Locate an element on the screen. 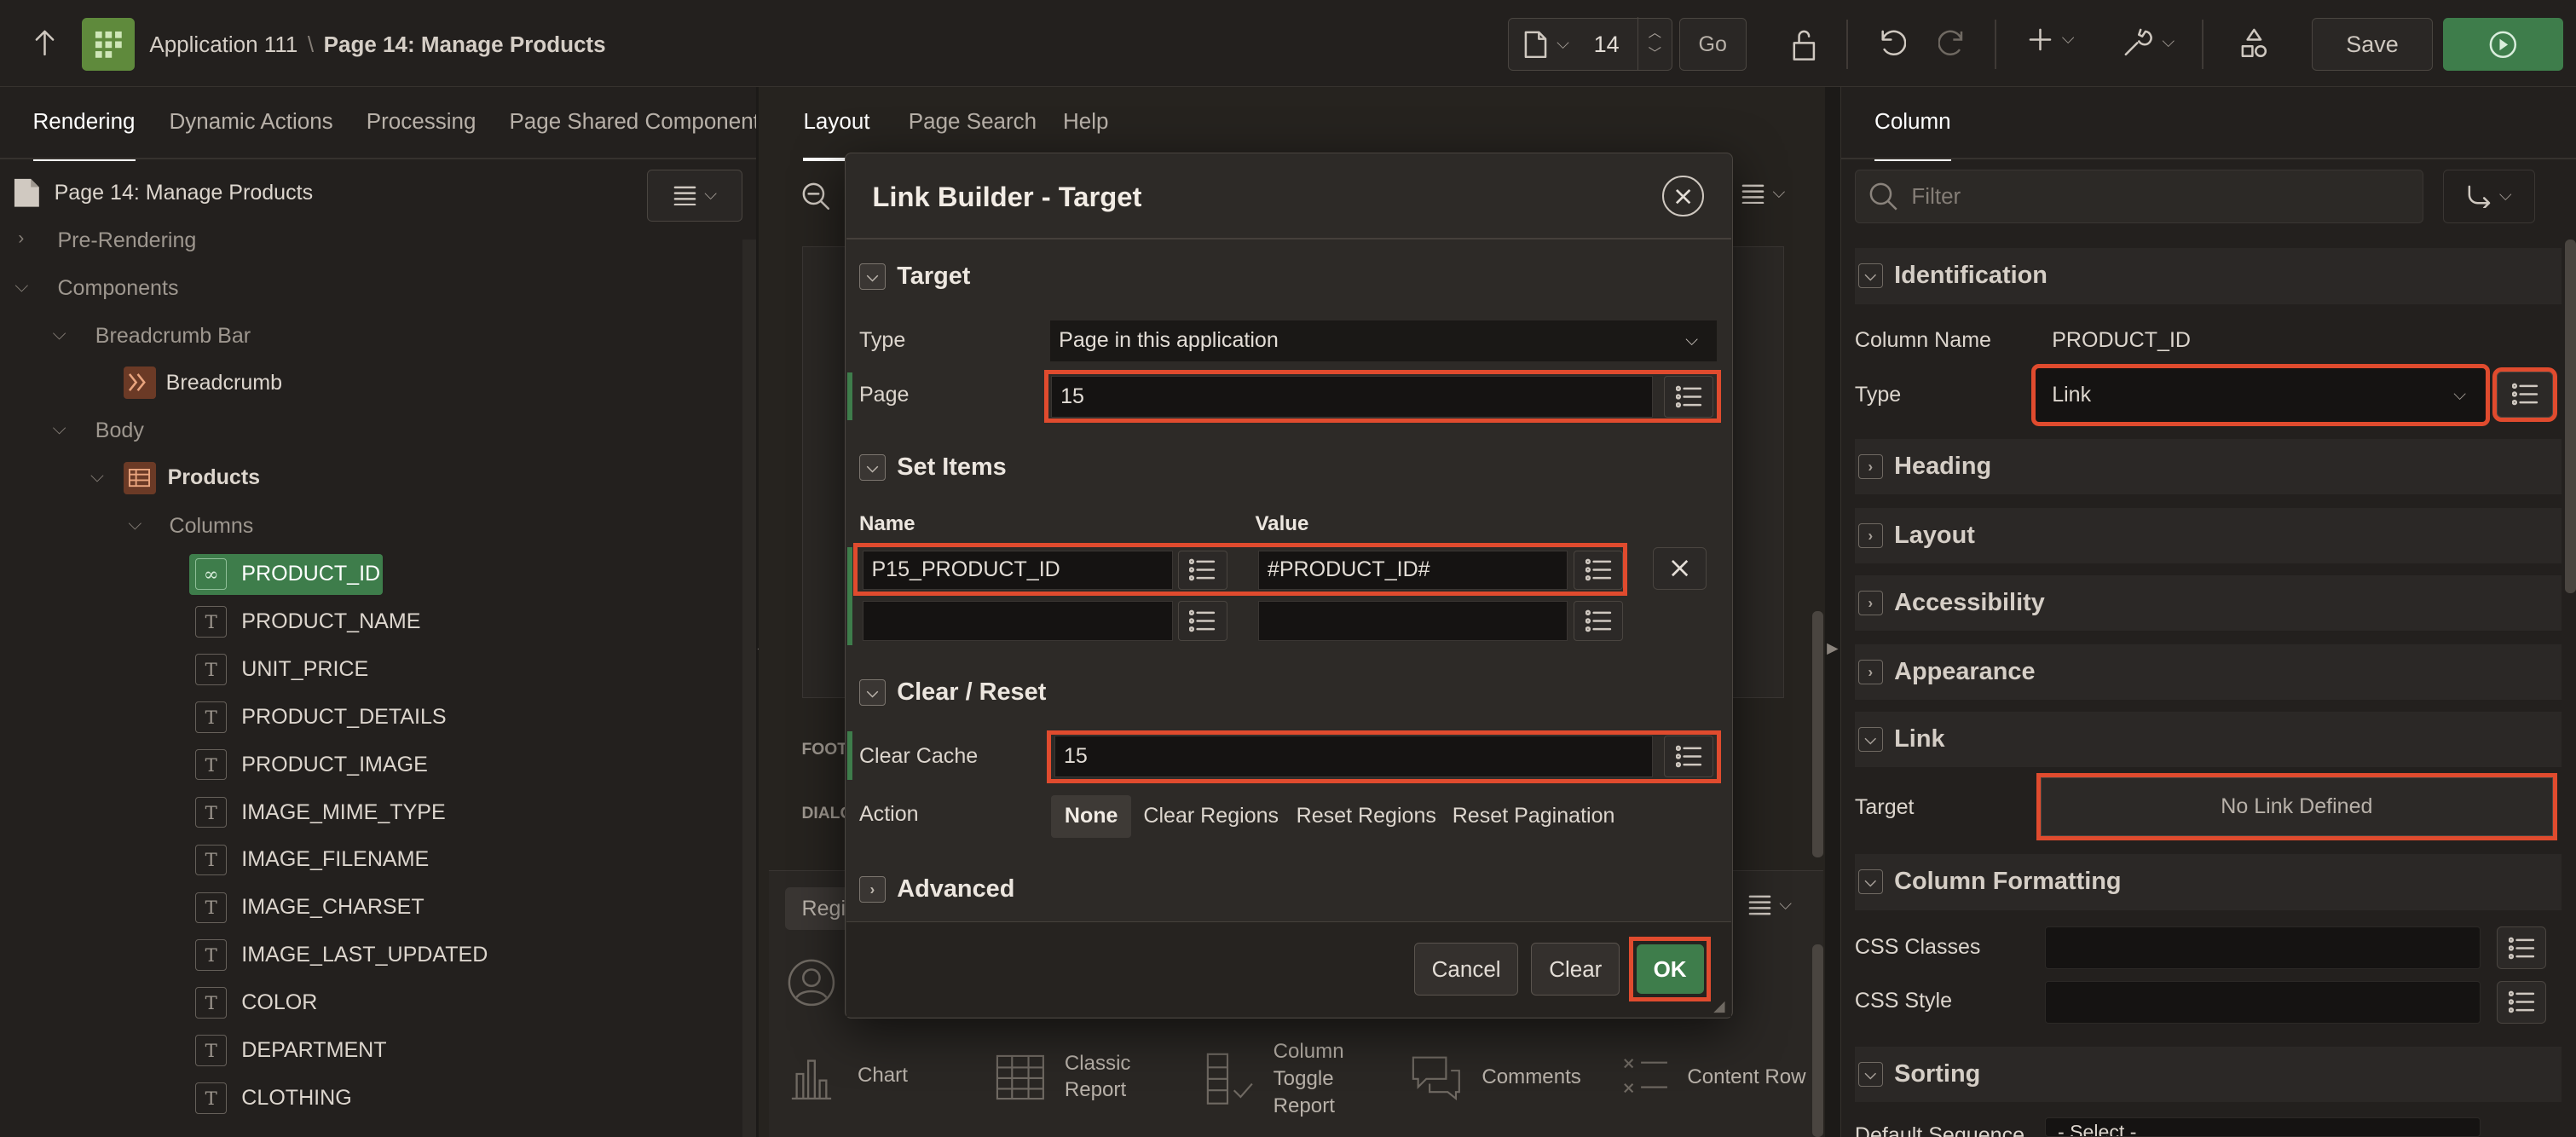 This screenshot has height=1137, width=2576. undo-icon is located at coordinates (1891, 43).